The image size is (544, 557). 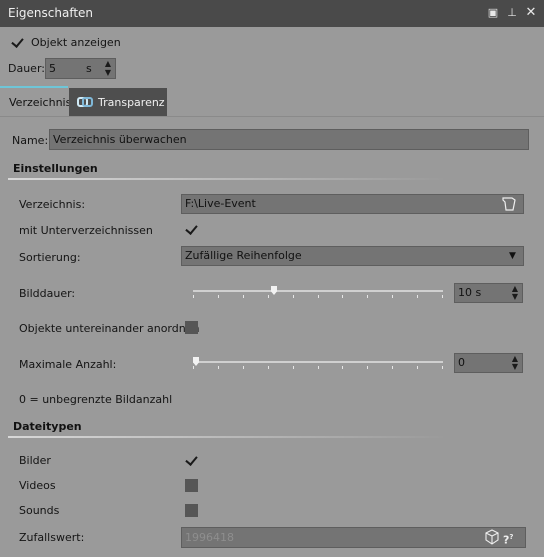 What do you see at coordinates (109, 328) in the screenshot?
I see `arrange-label: Objekte untereinander anordnen` at bounding box center [109, 328].